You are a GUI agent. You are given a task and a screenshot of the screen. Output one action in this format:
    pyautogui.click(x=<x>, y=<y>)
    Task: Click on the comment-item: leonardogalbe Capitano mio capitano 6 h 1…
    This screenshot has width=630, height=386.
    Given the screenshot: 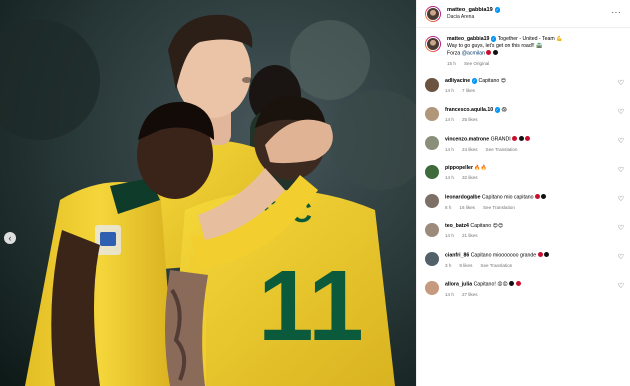 What is the action you would take?
    pyautogui.click(x=523, y=202)
    